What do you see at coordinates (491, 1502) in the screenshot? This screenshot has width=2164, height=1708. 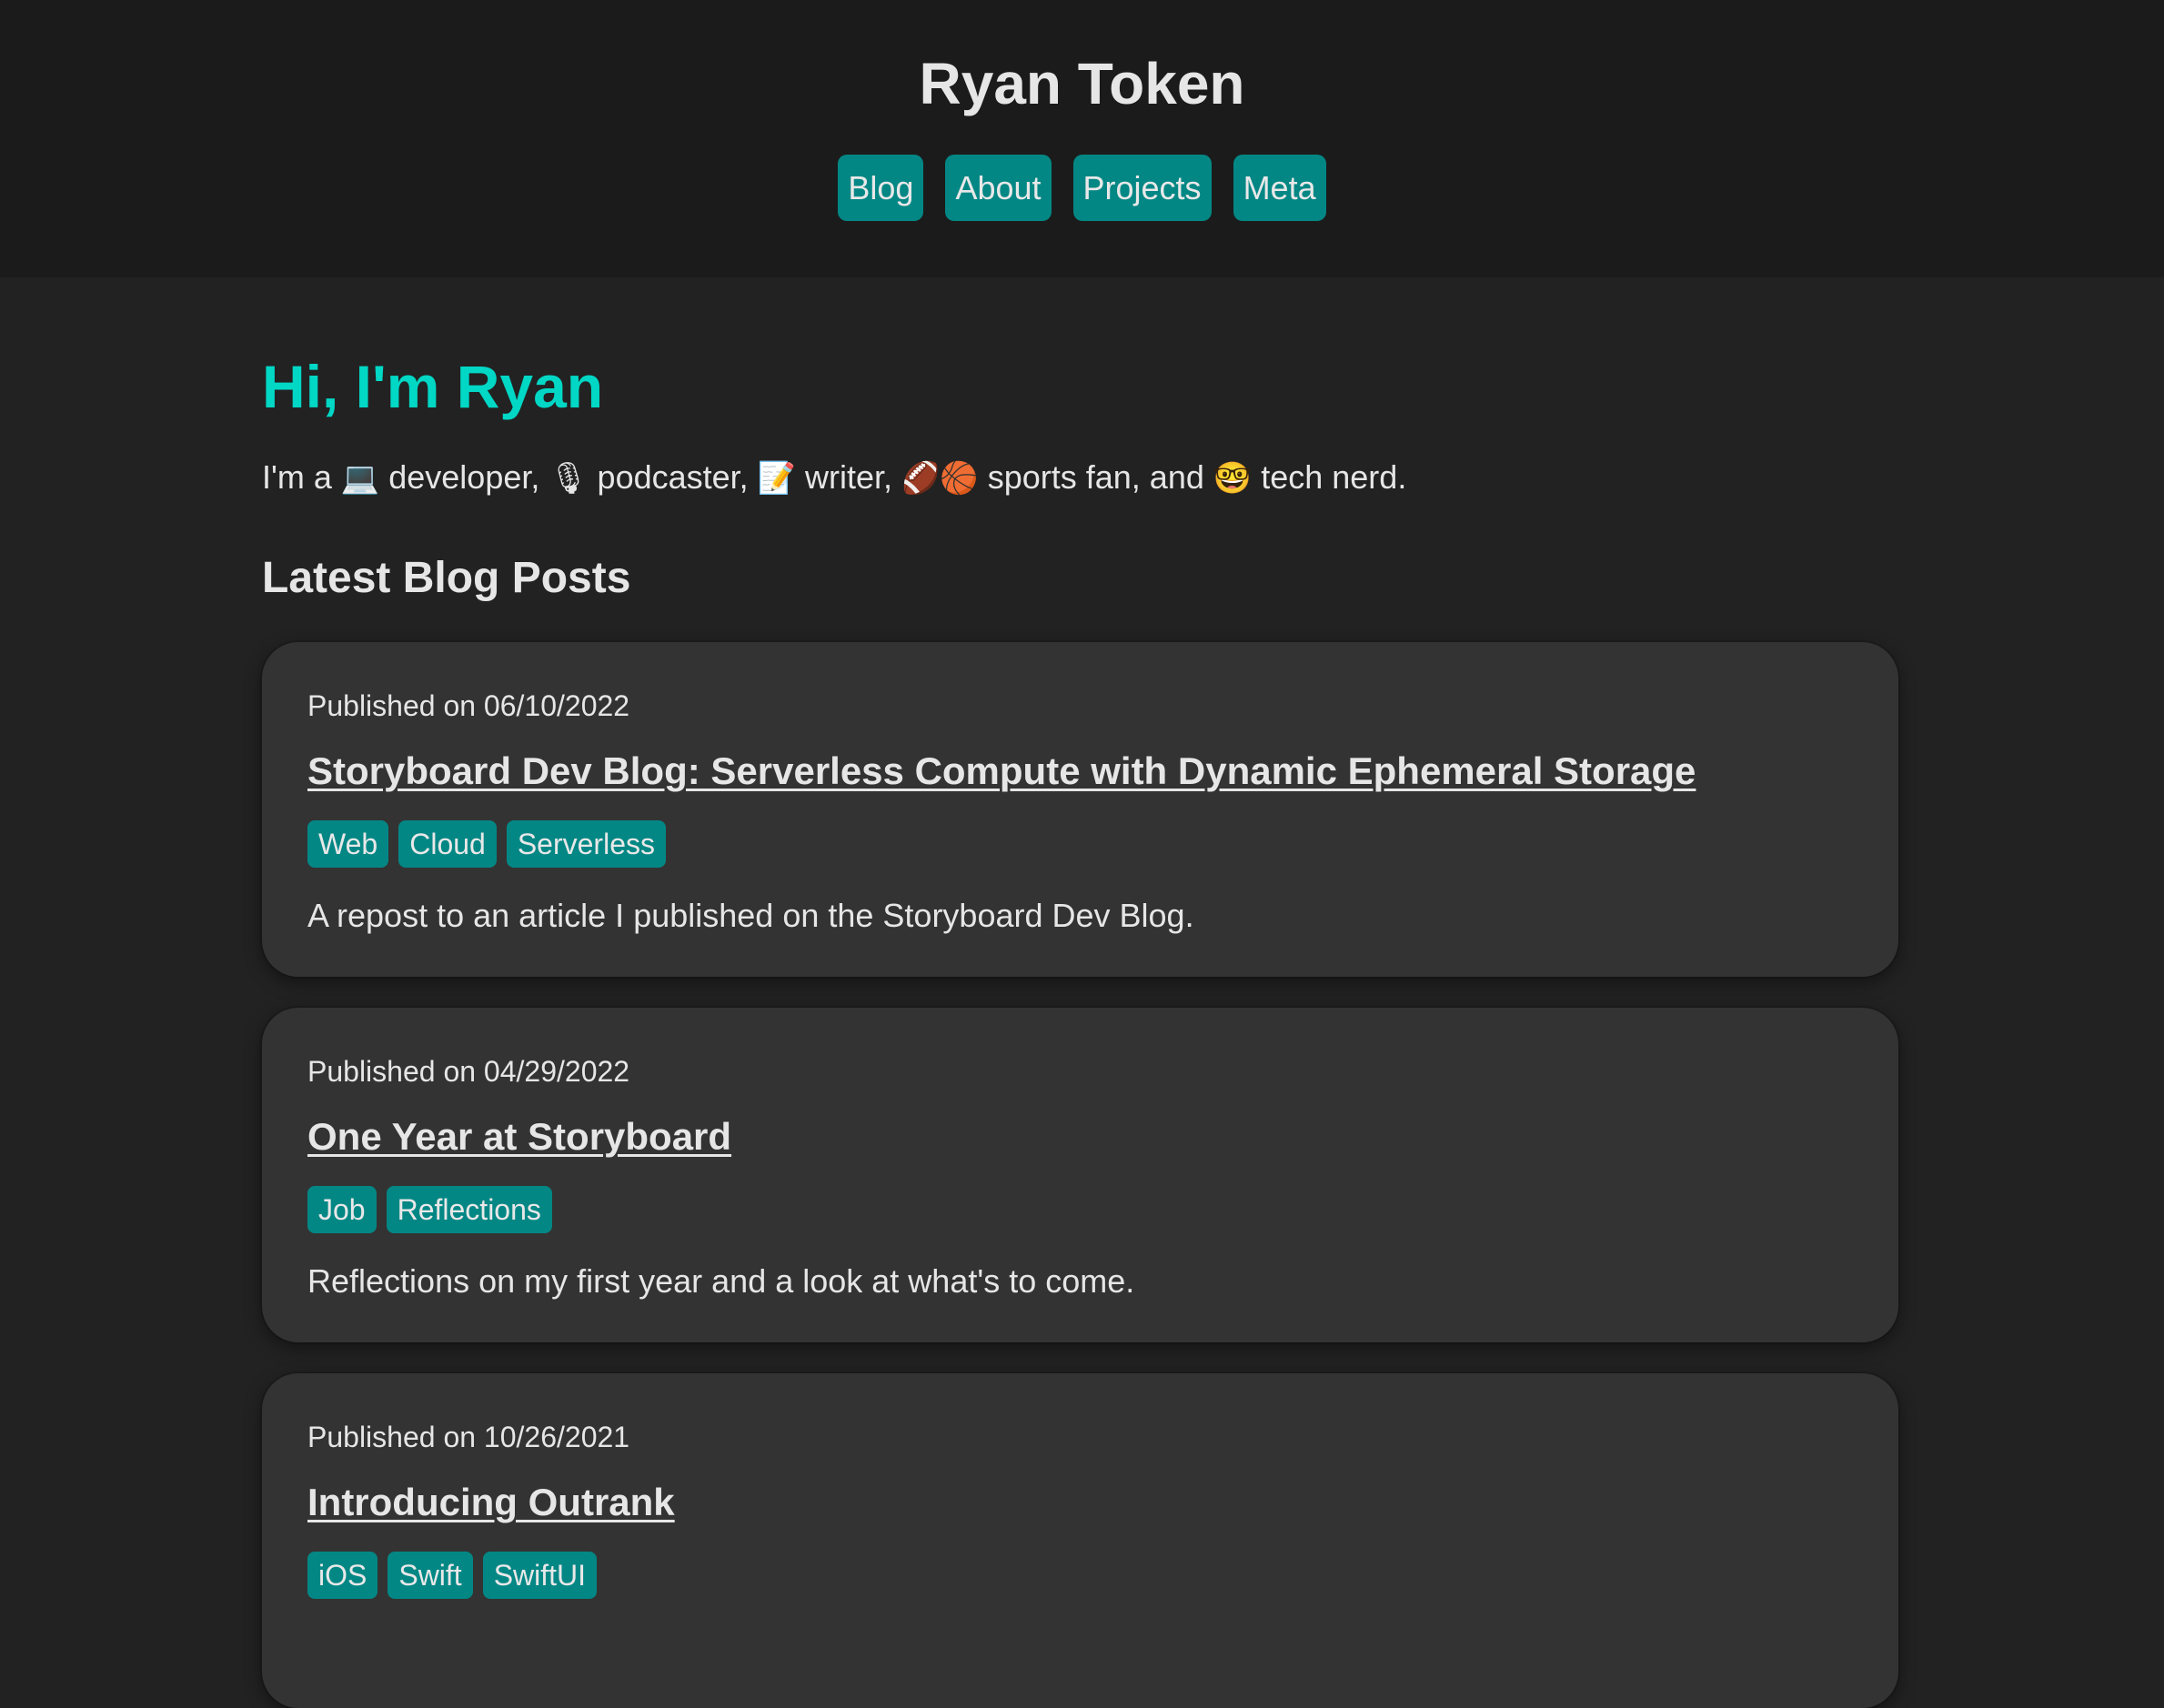 I see `post-title-link: Introducing Outrank` at bounding box center [491, 1502].